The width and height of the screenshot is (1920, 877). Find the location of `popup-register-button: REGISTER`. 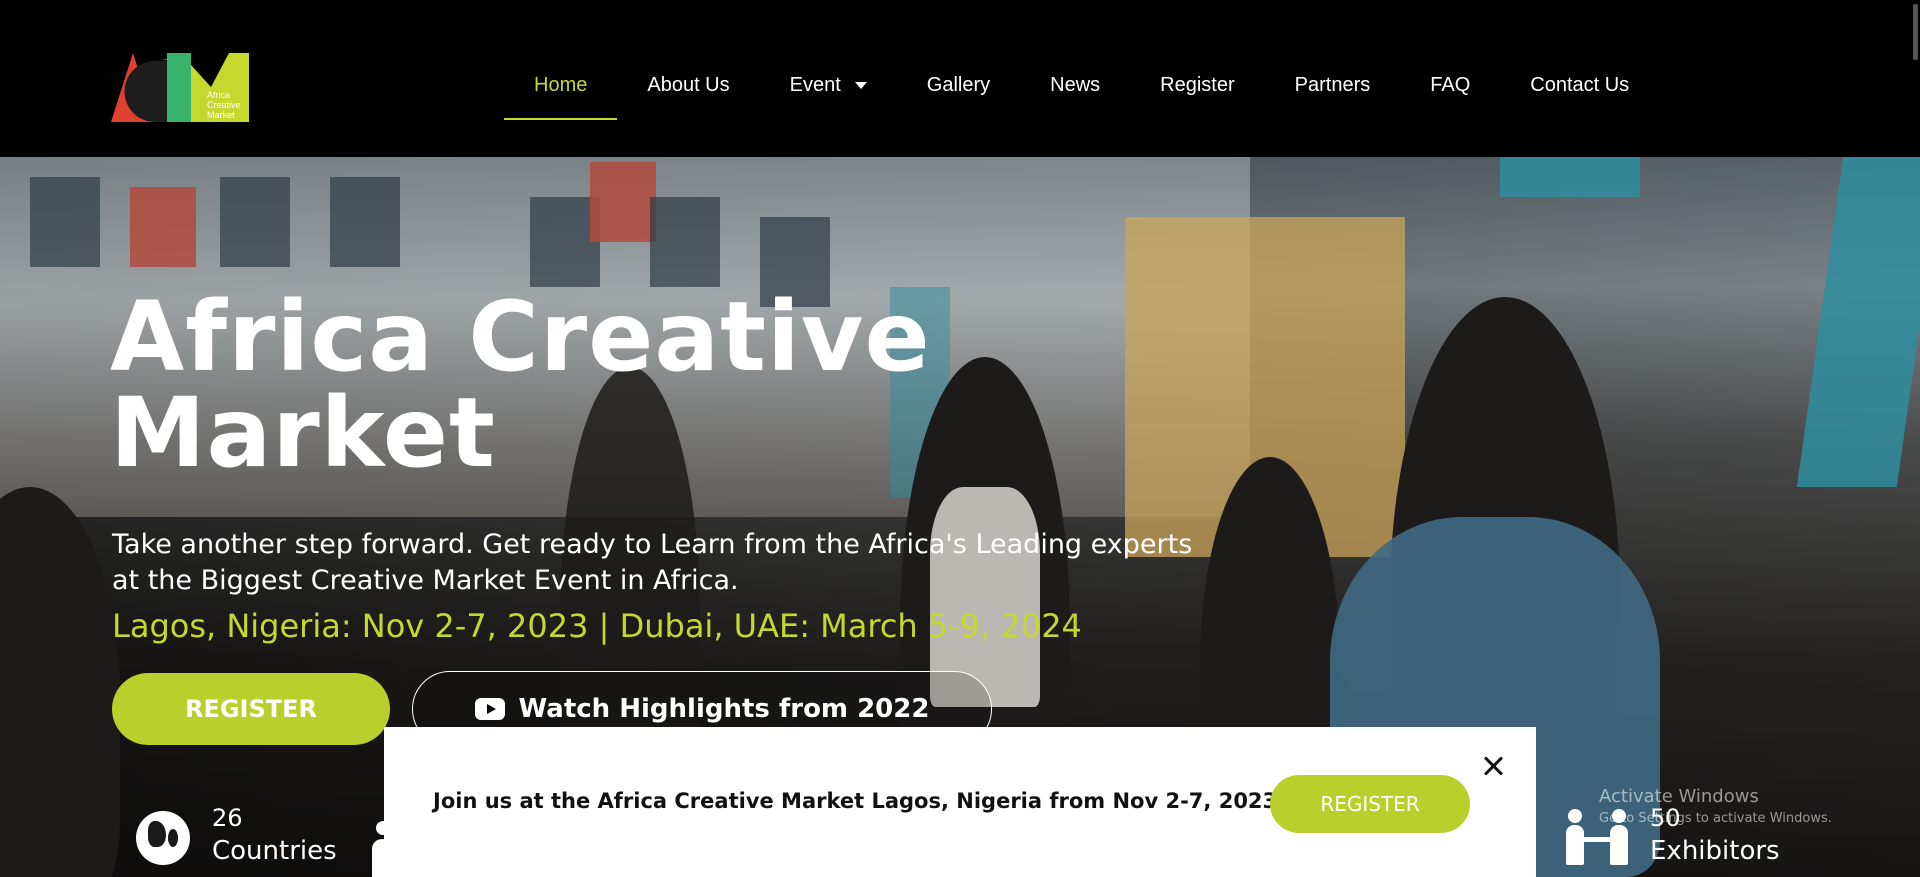

popup-register-button: REGISTER is located at coordinates (1370, 804).